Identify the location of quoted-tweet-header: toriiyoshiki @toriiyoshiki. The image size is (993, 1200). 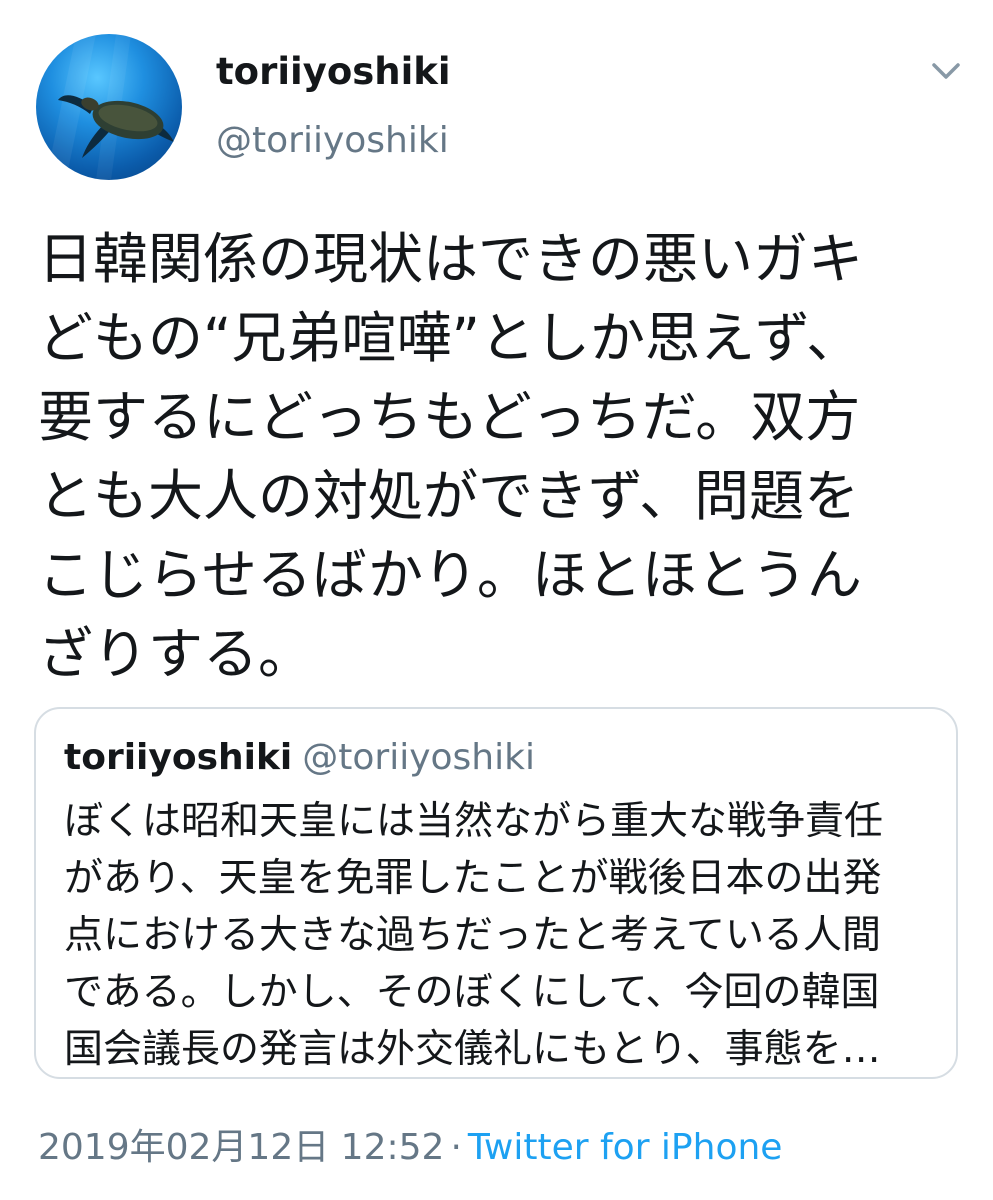
(299, 757).